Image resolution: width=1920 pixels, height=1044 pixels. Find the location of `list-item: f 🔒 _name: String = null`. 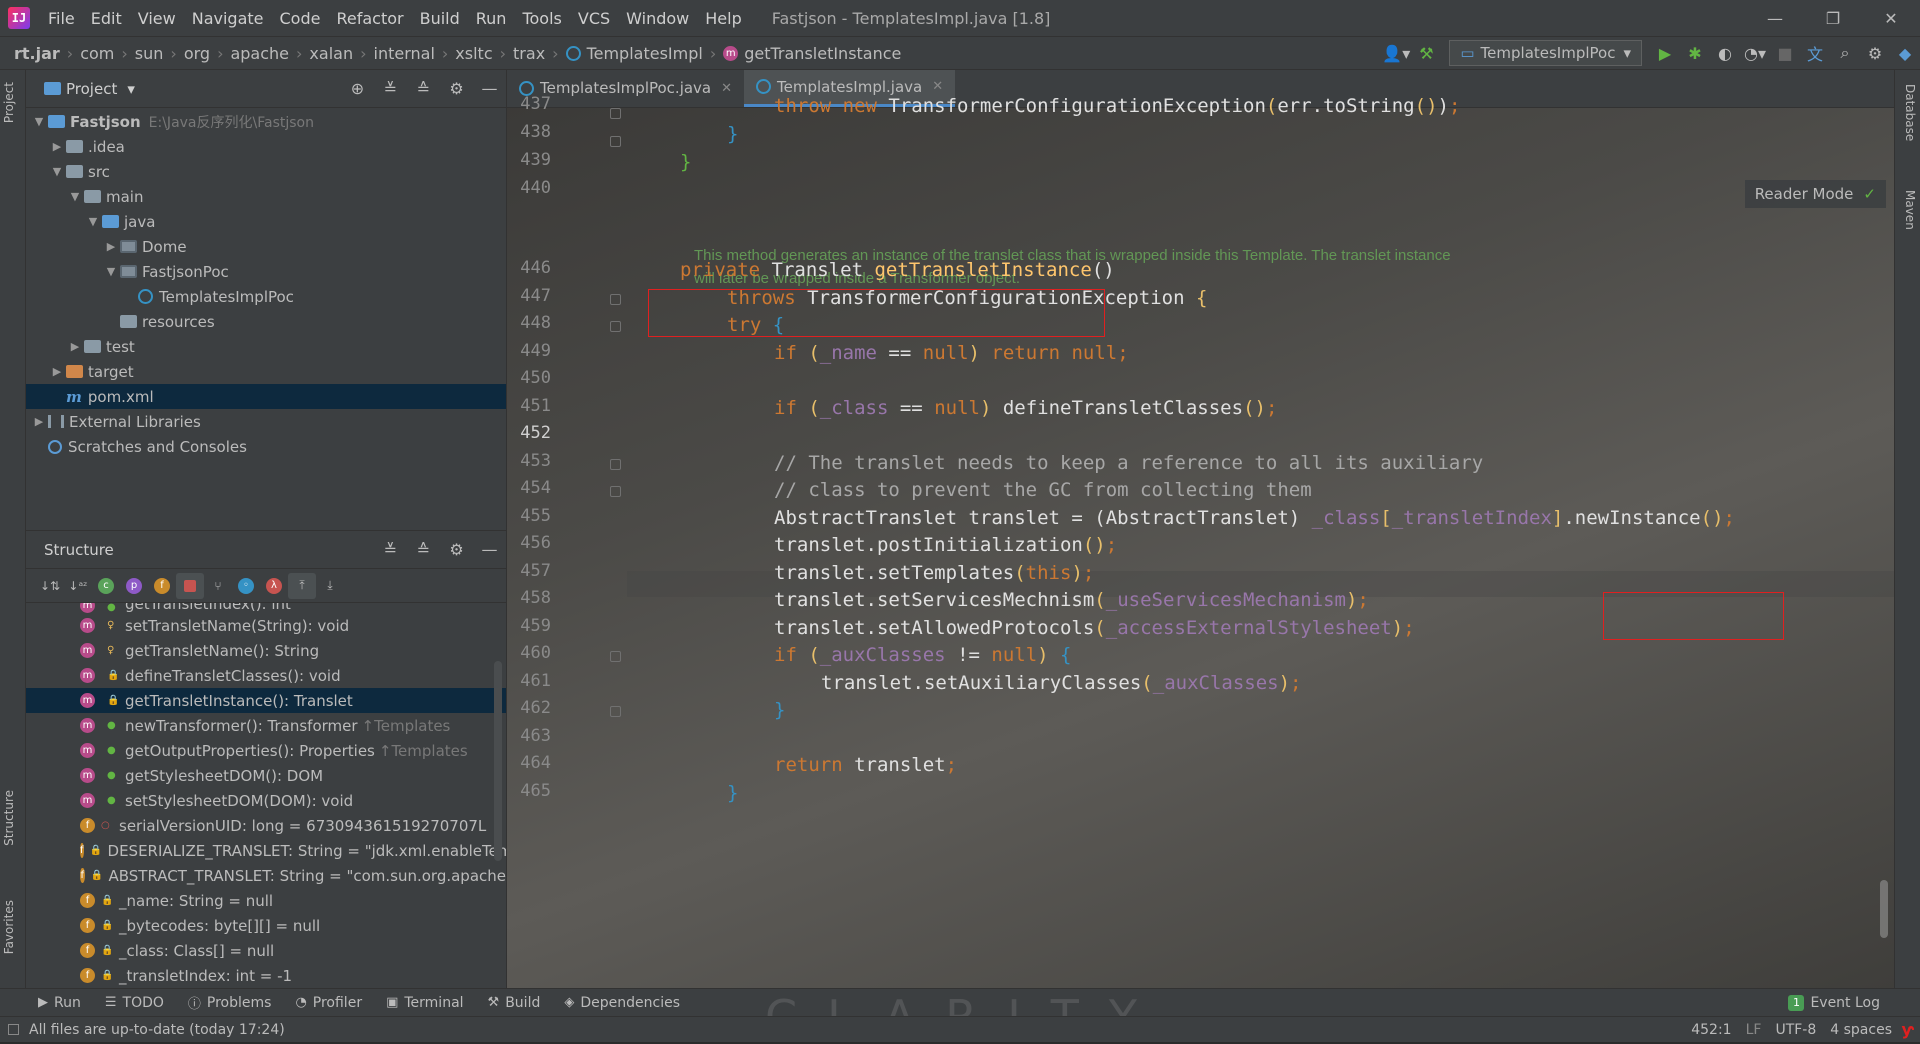

list-item: f 🔒 _name: String = null is located at coordinates (266, 900).